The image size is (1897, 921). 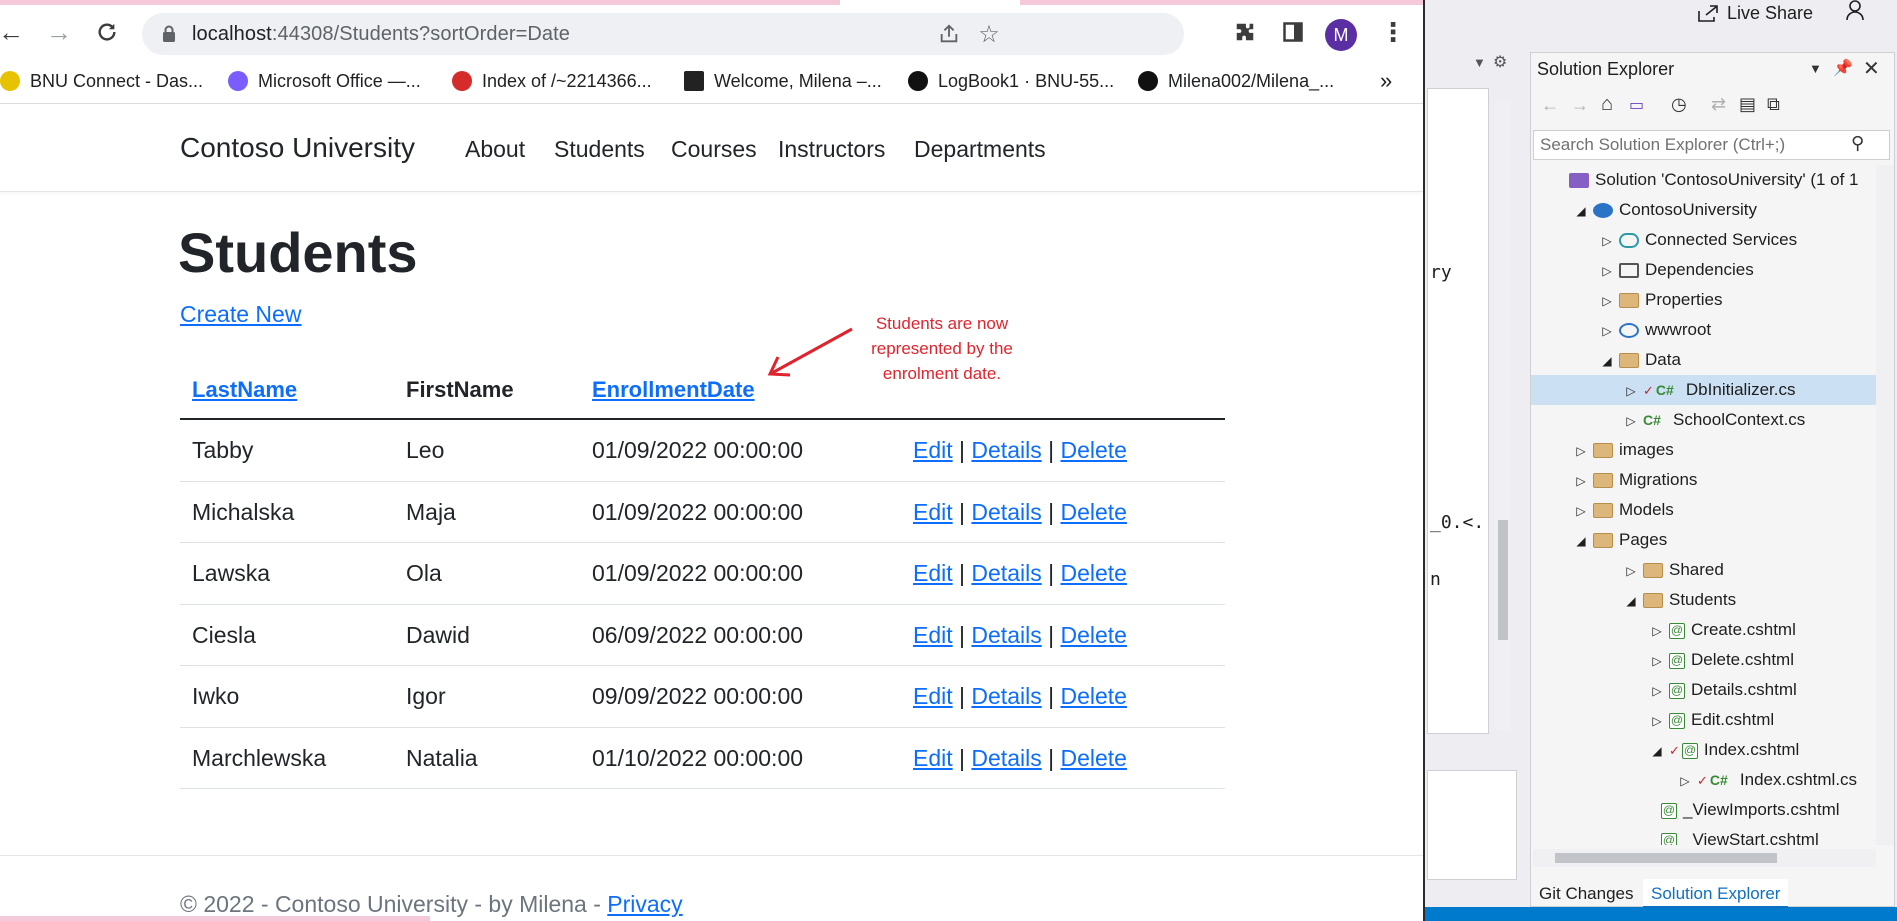 I want to click on nav-instructors: Instructors, so click(x=831, y=149).